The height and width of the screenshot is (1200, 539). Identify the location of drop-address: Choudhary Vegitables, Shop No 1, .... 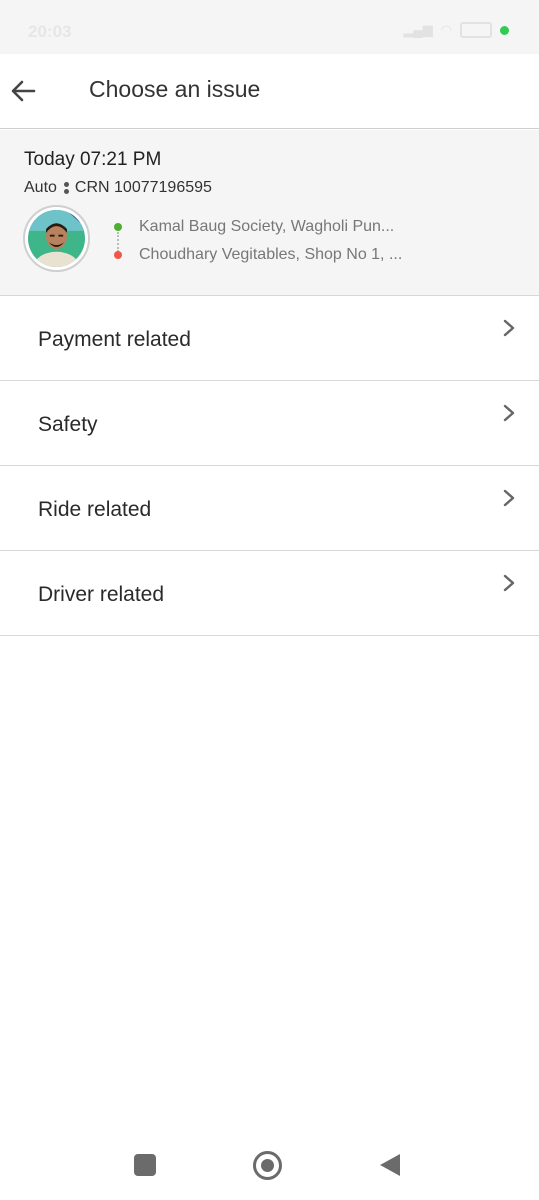
(271, 254).